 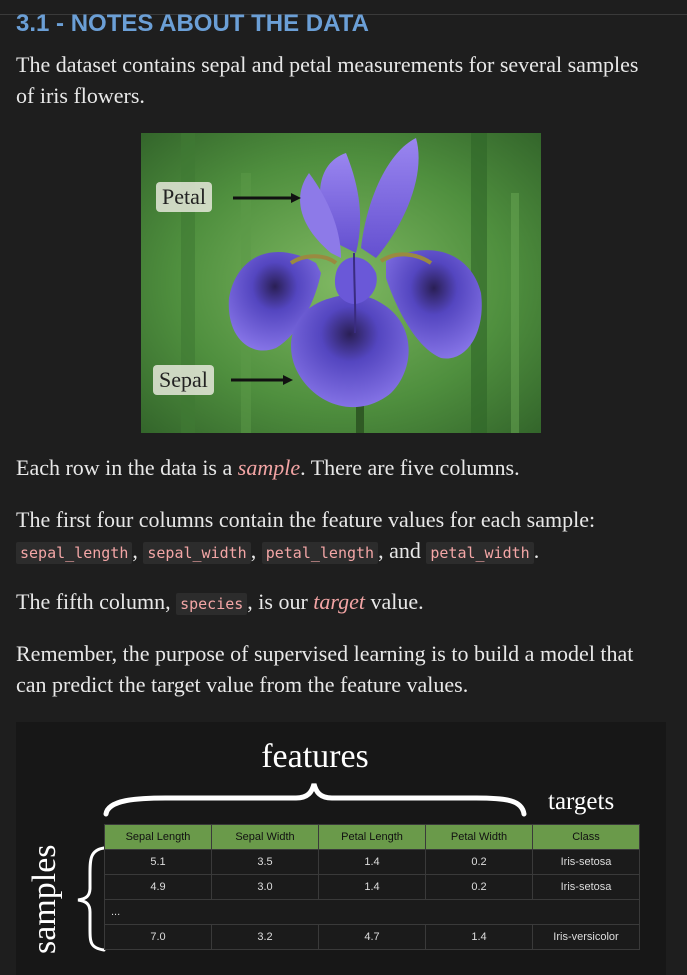 What do you see at coordinates (158, 862) in the screenshot?
I see `table-cell: 5.1` at bounding box center [158, 862].